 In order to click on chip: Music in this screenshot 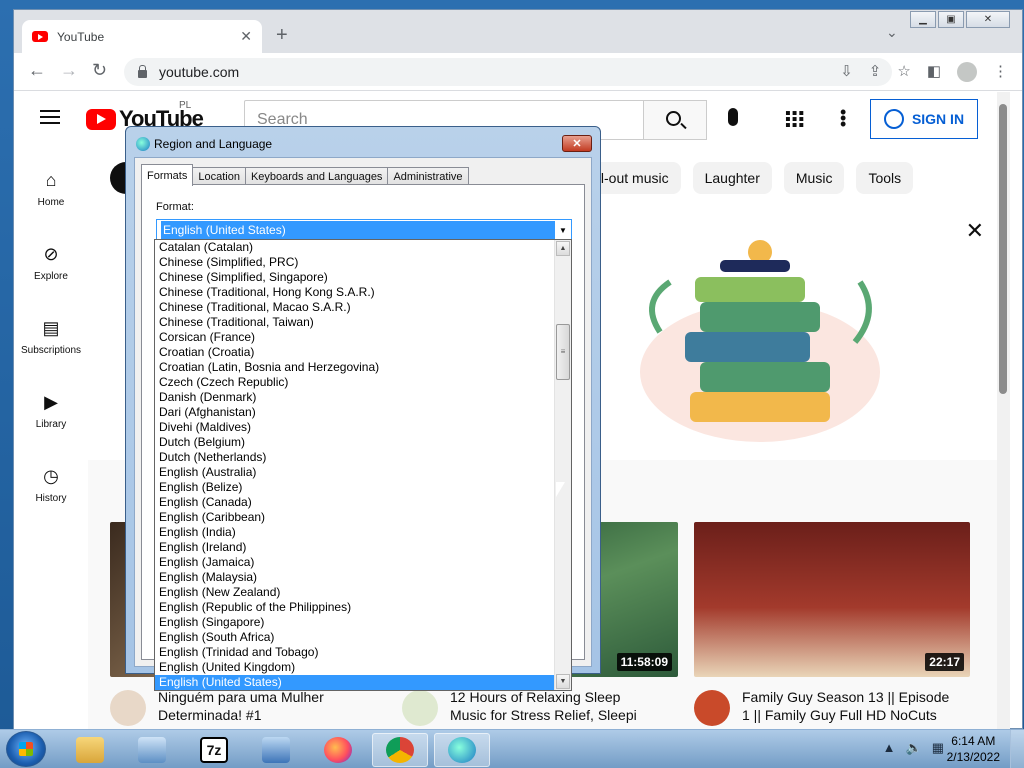, I will do `click(814, 178)`.